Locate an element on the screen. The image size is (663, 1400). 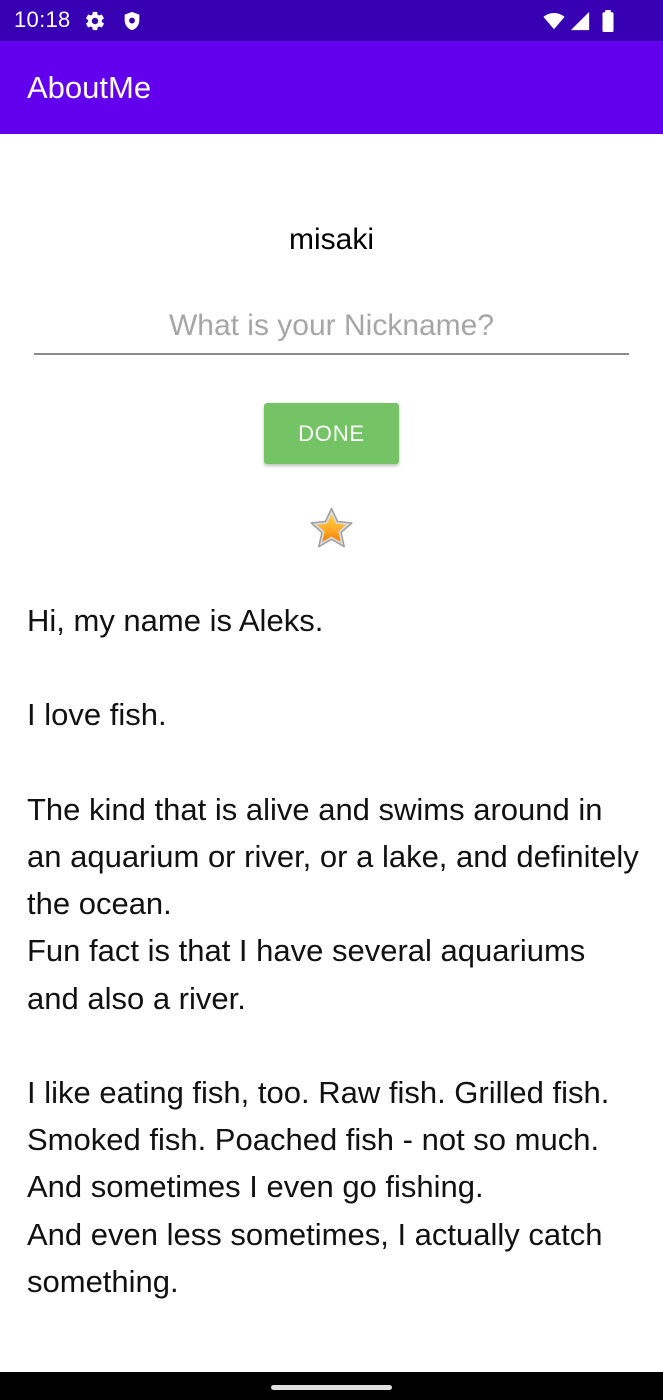
app-title: AboutMe is located at coordinates (89, 87).